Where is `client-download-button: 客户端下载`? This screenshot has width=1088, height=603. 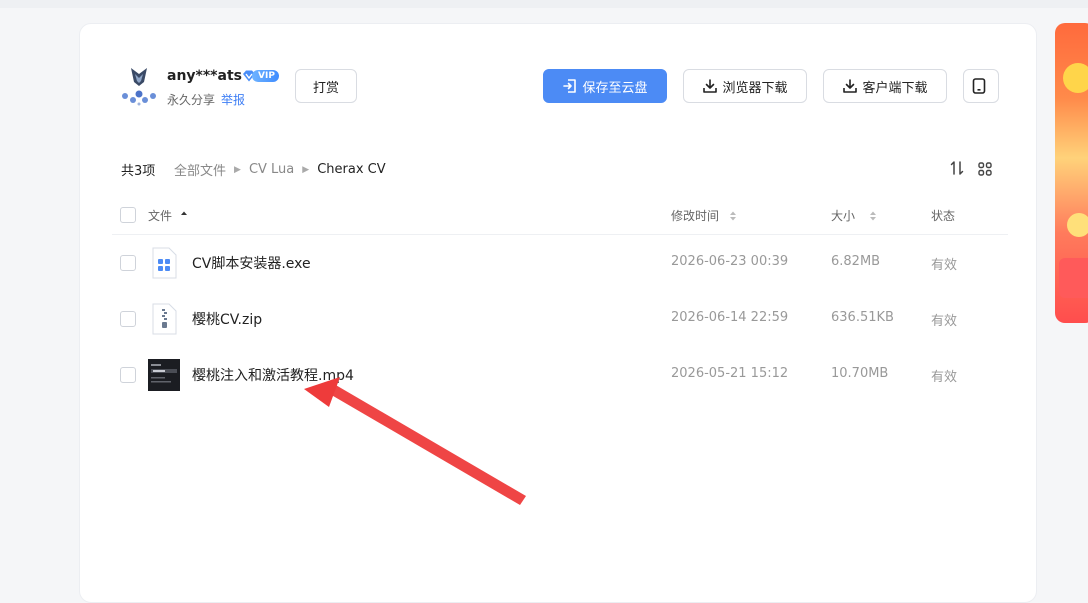
client-download-button: 客户端下载 is located at coordinates (885, 86).